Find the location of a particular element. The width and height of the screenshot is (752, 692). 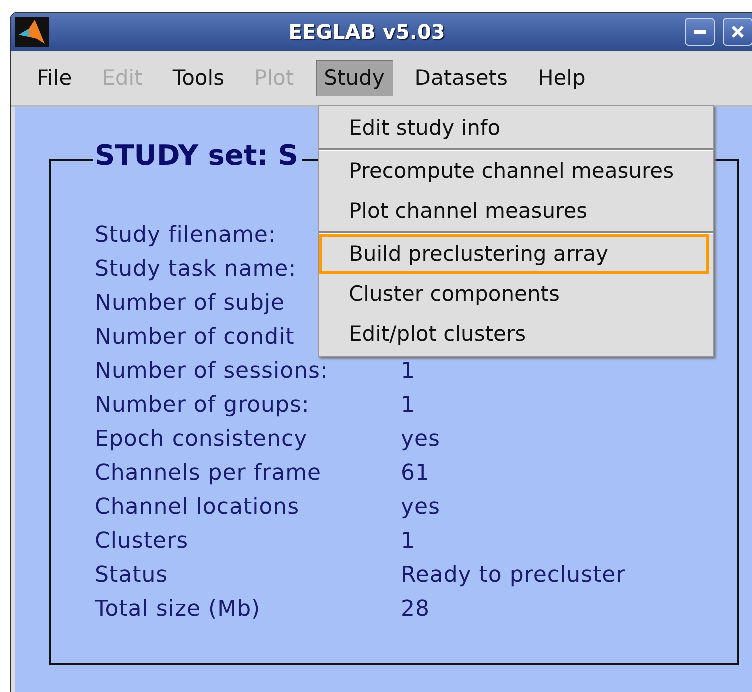

minimize-button is located at coordinates (700, 32).